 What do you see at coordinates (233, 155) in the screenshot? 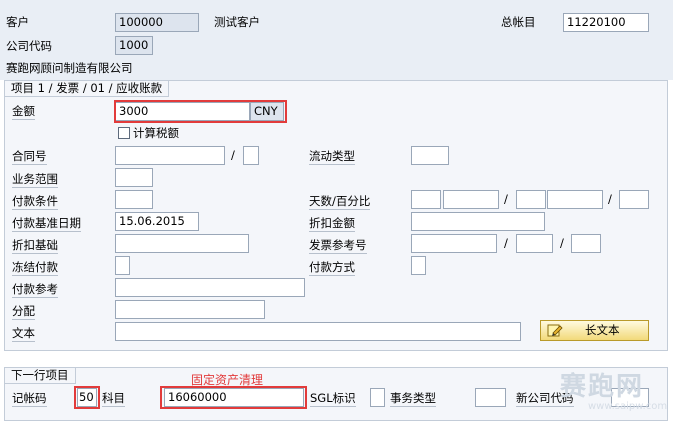
I see `contract-slash: /` at bounding box center [233, 155].